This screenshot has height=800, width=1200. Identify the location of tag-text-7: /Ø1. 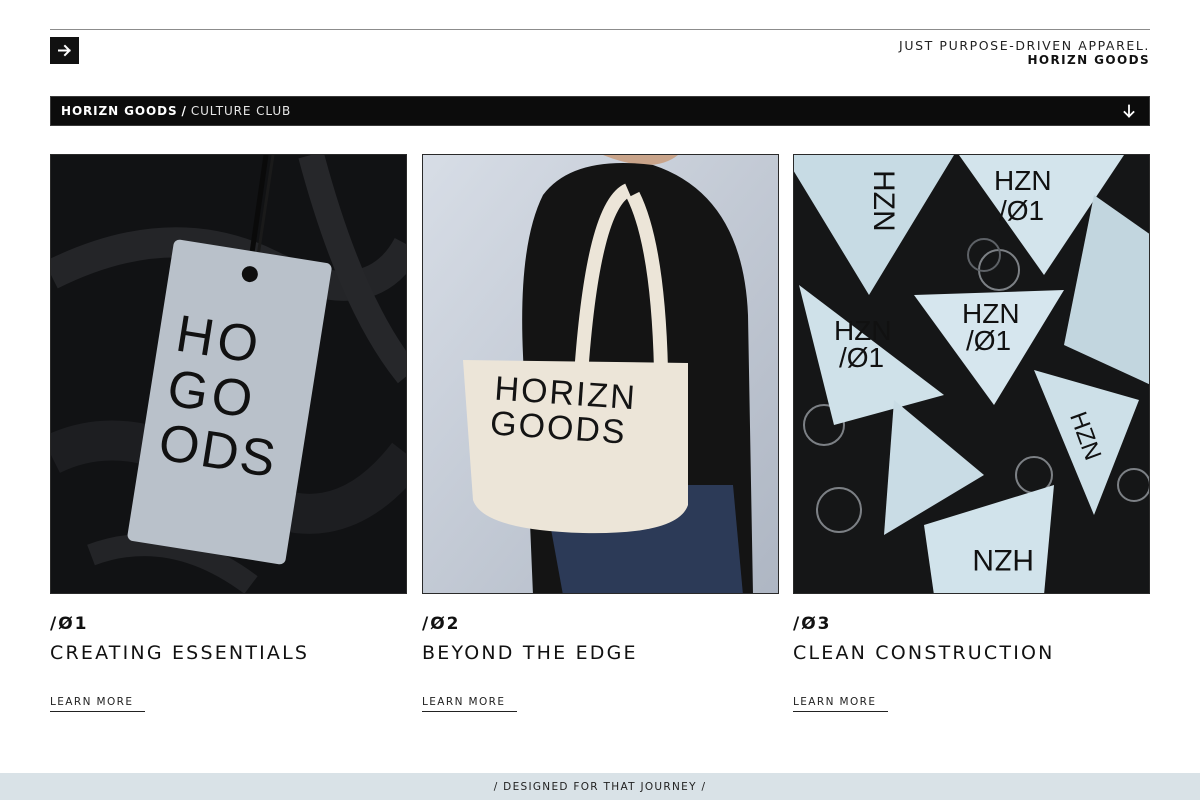
(988, 340).